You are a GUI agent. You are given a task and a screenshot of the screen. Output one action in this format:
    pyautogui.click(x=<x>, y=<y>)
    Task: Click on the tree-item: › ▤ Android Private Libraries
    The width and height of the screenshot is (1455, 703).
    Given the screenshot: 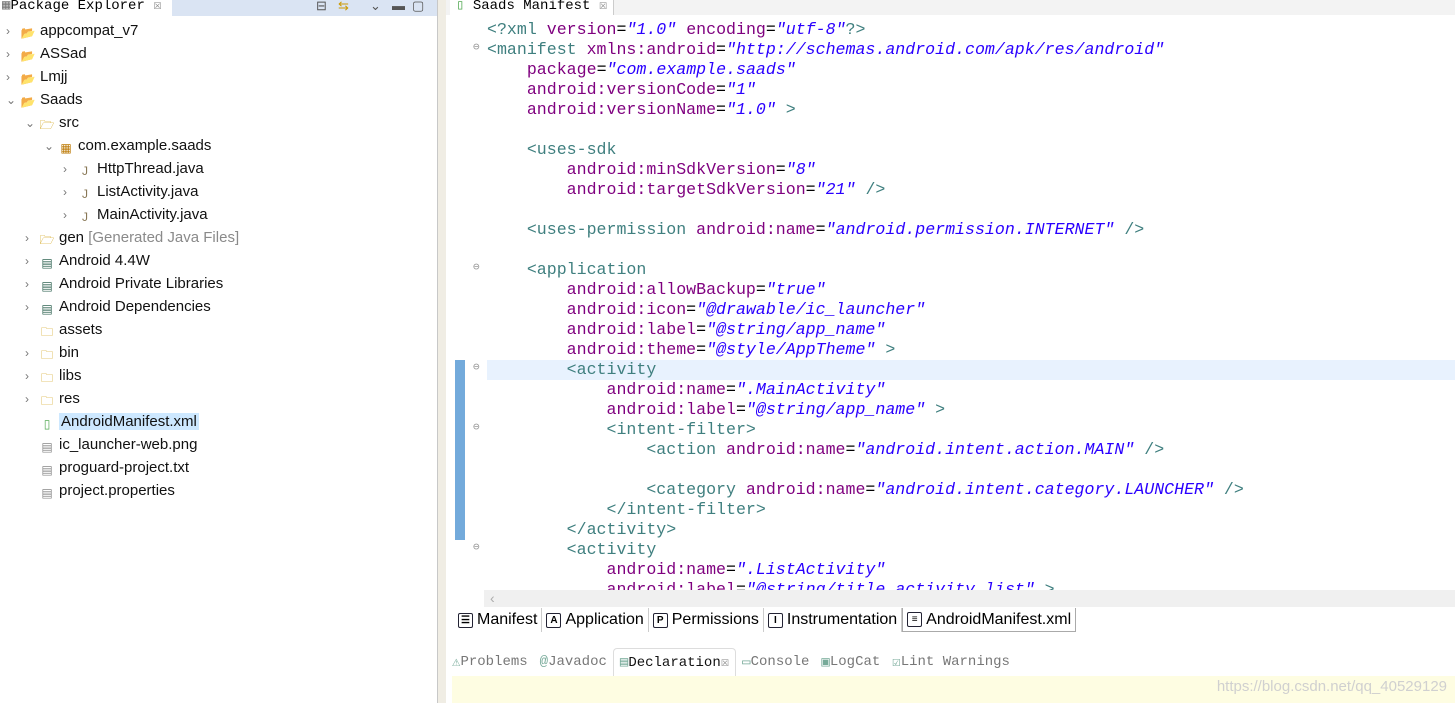 What is the action you would take?
    pyautogui.click(x=124, y=284)
    